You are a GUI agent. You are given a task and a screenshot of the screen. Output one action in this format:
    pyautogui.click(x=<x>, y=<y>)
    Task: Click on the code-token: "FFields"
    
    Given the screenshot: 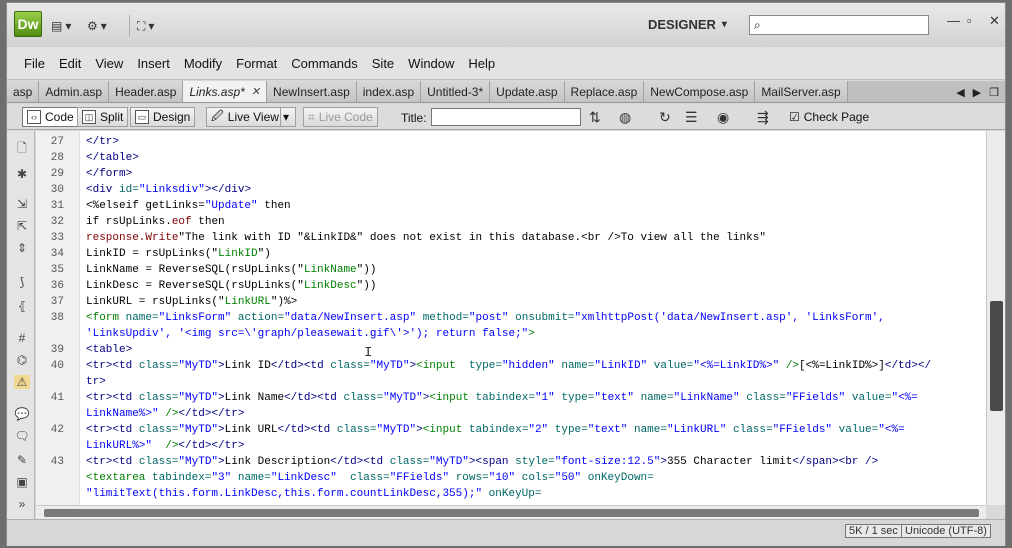 What is the action you would take?
    pyautogui.click(x=815, y=398)
    